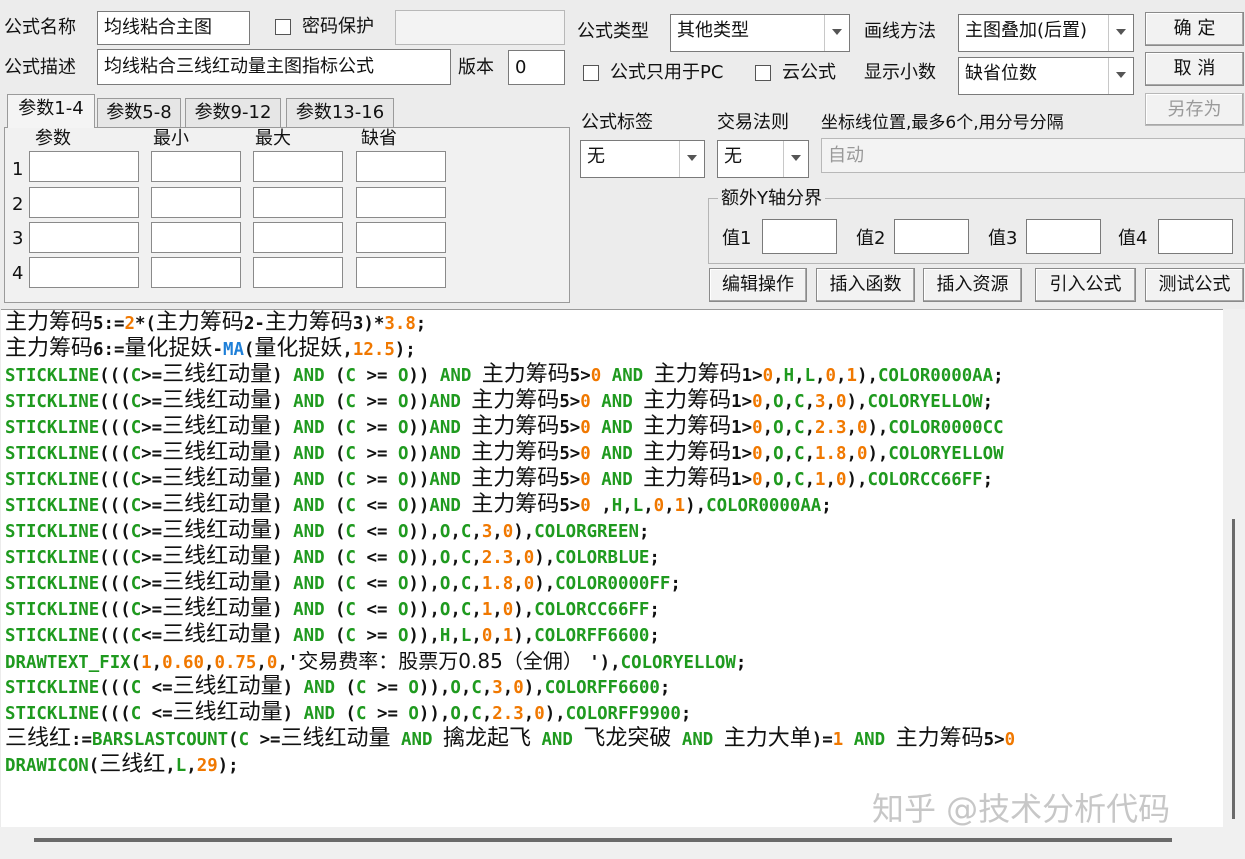  Describe the element at coordinates (613, 31) in the screenshot. I see `formula-type-label: 公式类型` at that location.